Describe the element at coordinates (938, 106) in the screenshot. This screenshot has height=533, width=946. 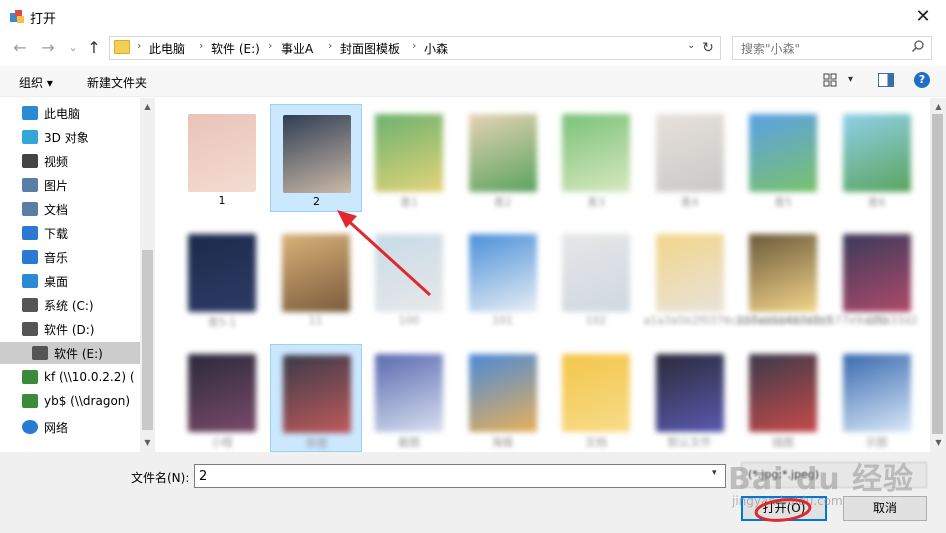
I see `content-scroll-up: ▲` at that location.